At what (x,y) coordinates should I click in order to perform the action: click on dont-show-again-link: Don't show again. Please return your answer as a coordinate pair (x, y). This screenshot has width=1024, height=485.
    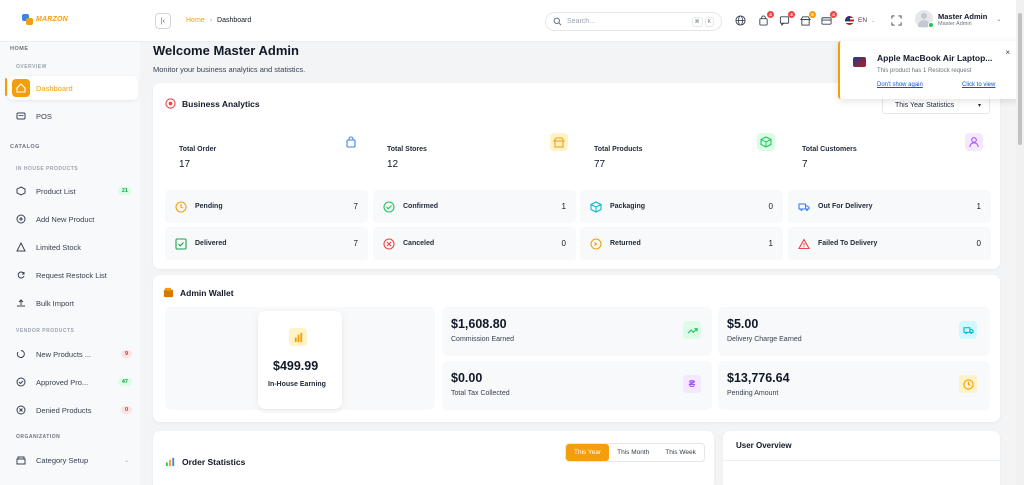
    Looking at the image, I should click on (900, 85).